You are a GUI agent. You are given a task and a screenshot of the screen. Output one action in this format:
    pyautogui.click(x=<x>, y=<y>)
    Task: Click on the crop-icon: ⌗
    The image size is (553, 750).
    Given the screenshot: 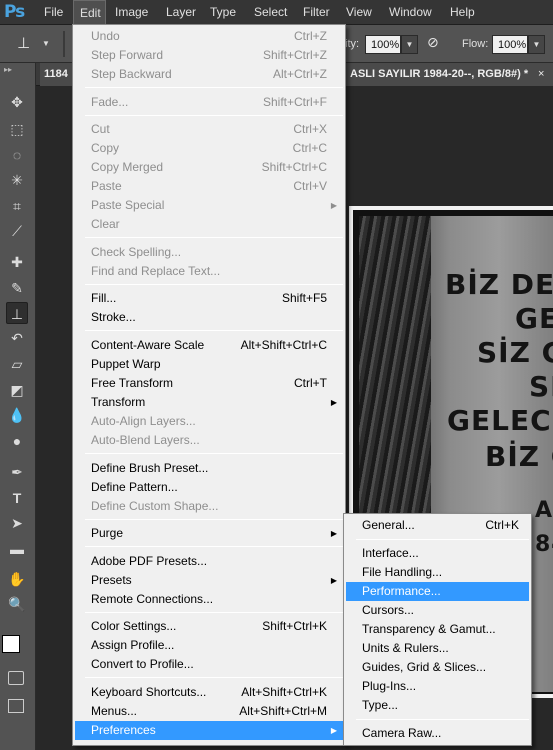 What is the action you would take?
    pyautogui.click(x=17, y=206)
    